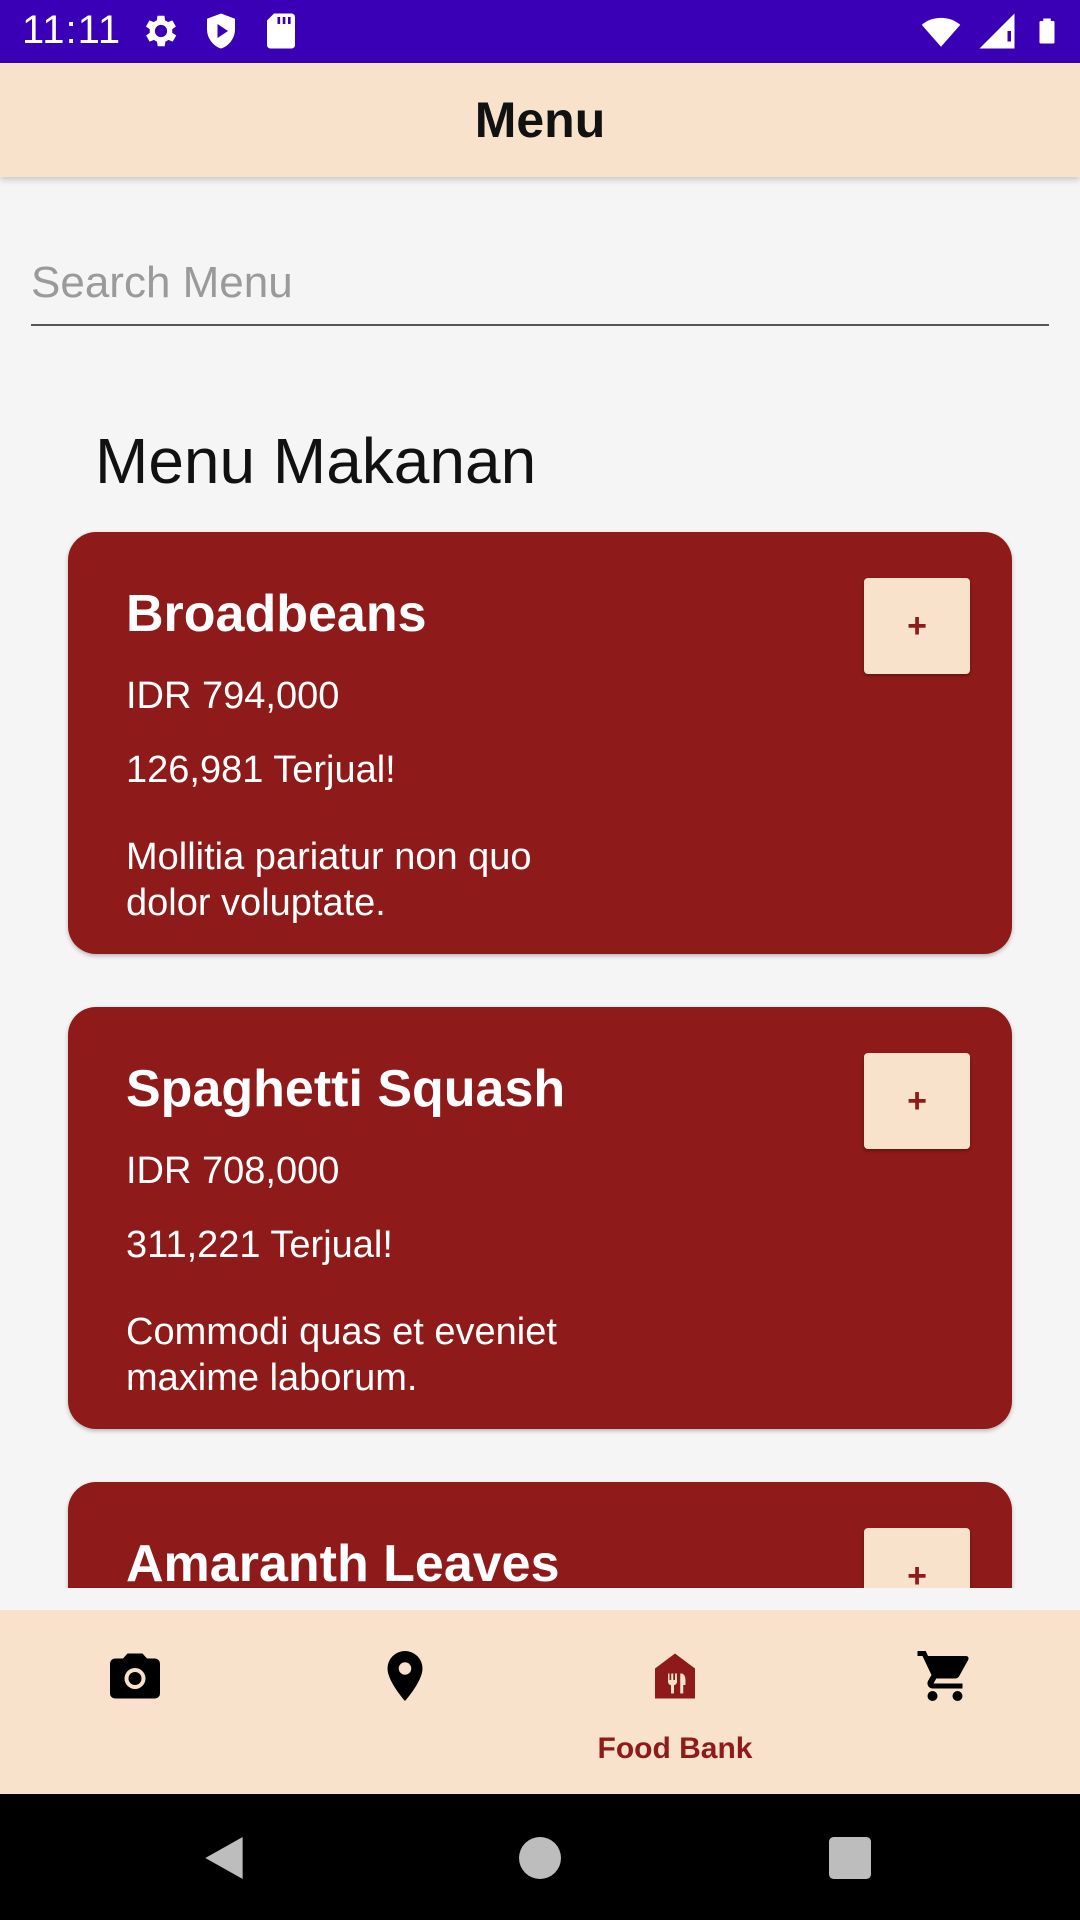 The height and width of the screenshot is (1920, 1080). I want to click on camera-icon, so click(135, 1676).